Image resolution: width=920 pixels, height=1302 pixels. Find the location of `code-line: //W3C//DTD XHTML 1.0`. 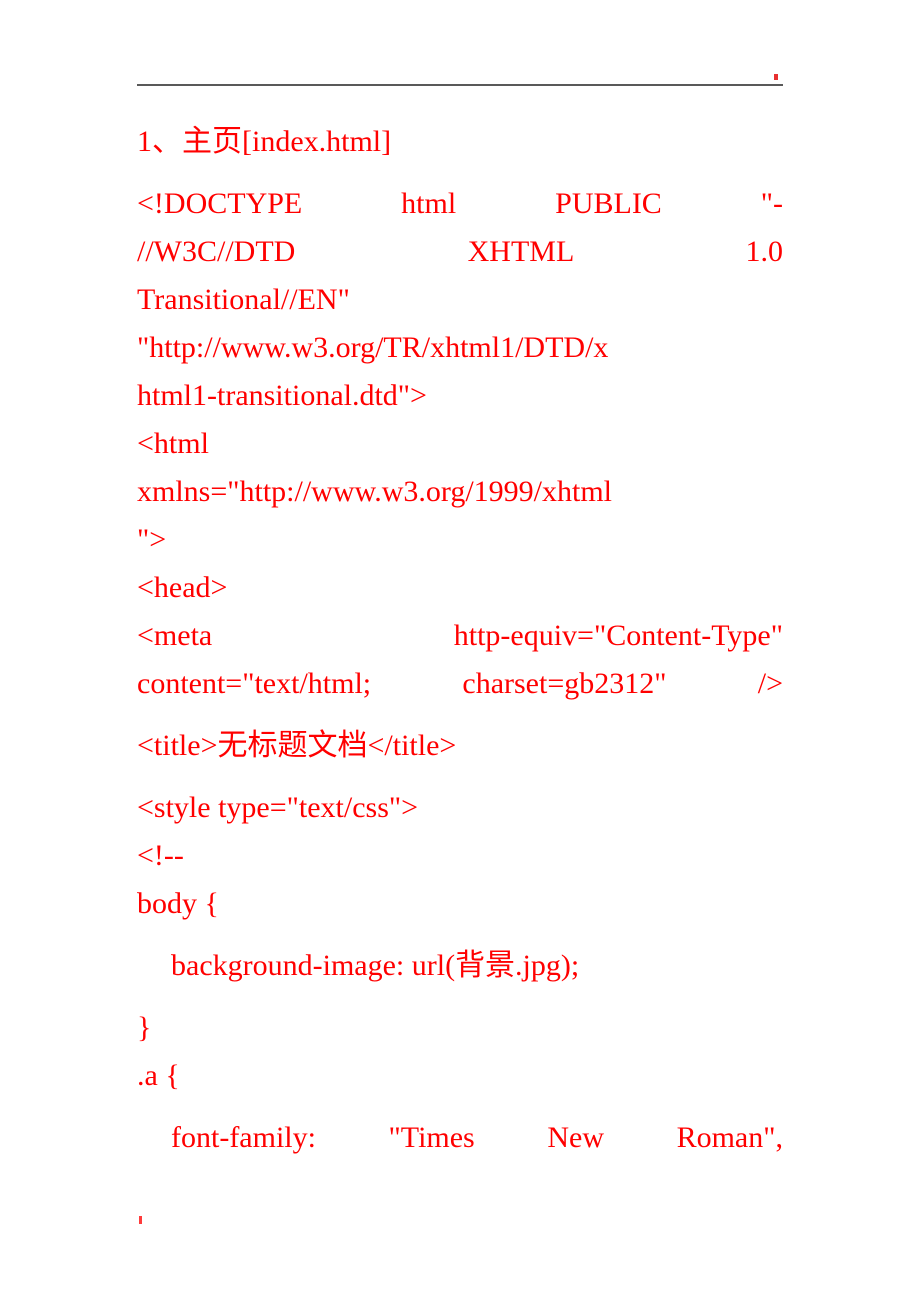

code-line: //W3C//DTD XHTML 1.0 is located at coordinates (460, 251).